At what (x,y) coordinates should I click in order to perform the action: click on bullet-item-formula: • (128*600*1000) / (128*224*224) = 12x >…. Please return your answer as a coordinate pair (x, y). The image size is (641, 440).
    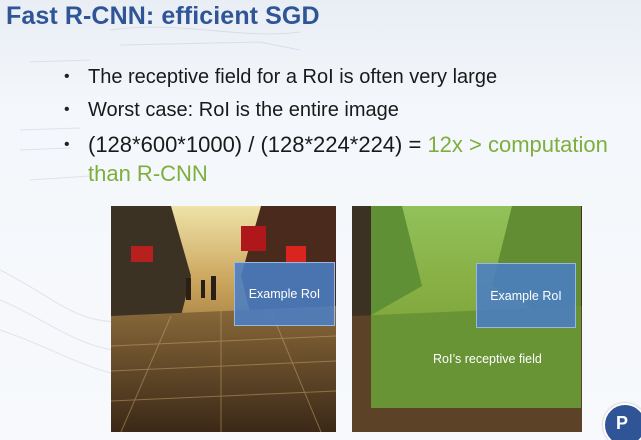
    Looking at the image, I should click on (340, 159).